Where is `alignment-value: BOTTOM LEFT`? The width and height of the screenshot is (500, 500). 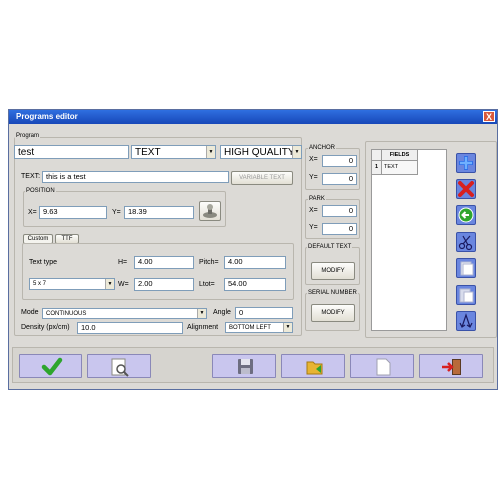 alignment-value: BOTTOM LEFT is located at coordinates (250, 328).